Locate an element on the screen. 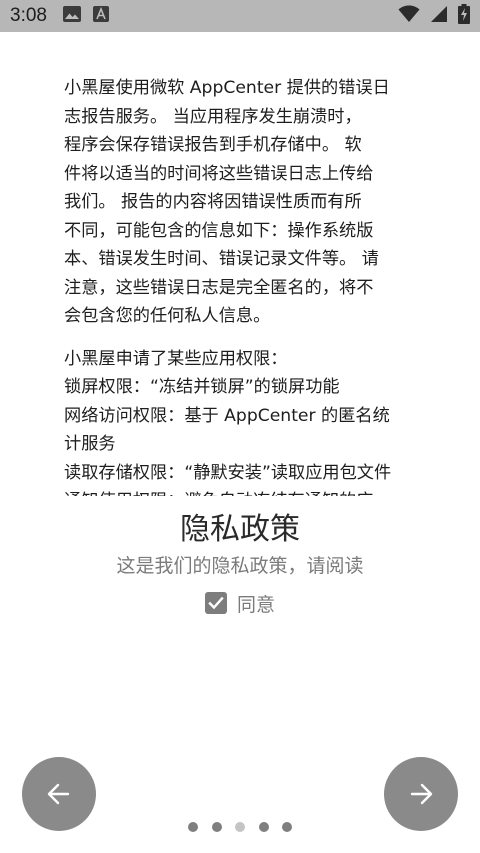 The width and height of the screenshot is (480, 853). policy-line: 件将以适当的时间将这些错误日志上传给 is located at coordinates (219, 173).